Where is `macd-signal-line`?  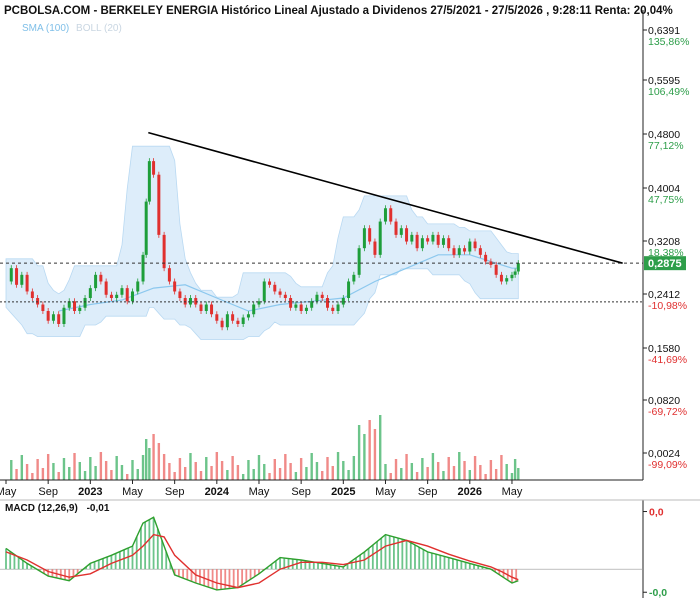
macd-signal-line is located at coordinates (262, 561).